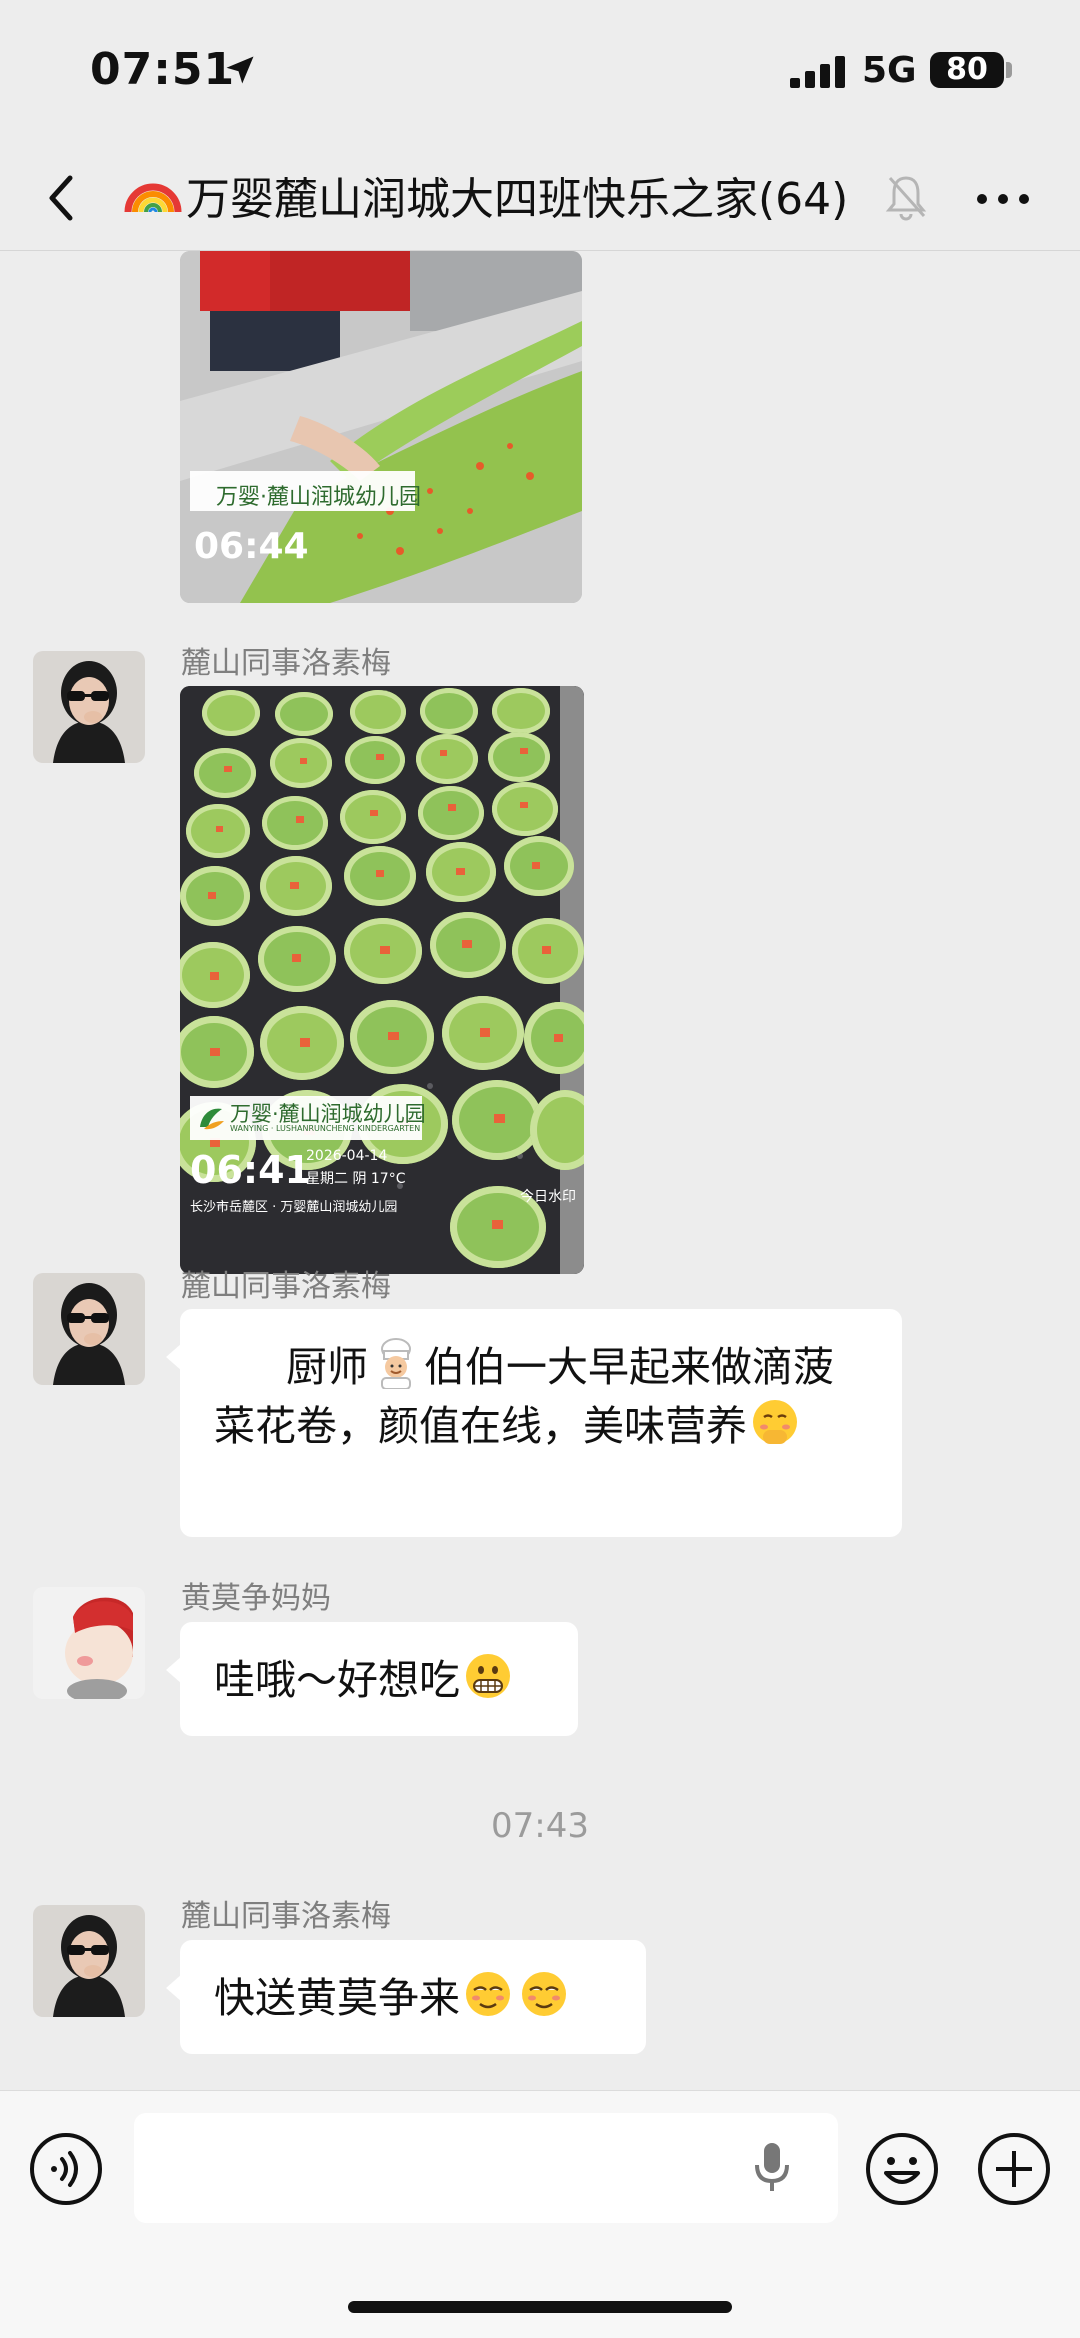 This screenshot has height=2338, width=1080. I want to click on mute-bell-icon, so click(906, 198).